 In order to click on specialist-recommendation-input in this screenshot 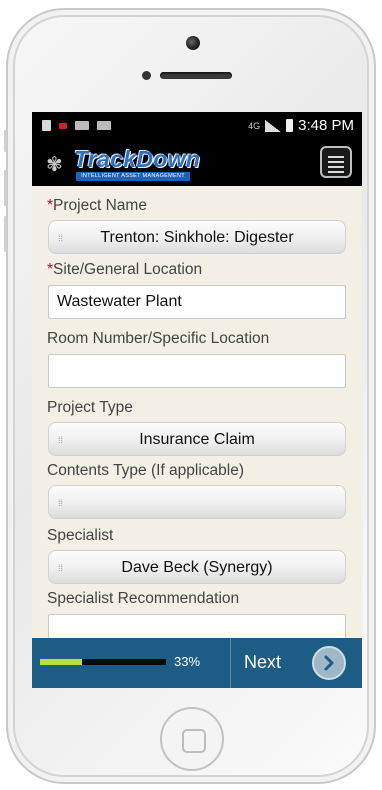, I will do `click(197, 626)`.